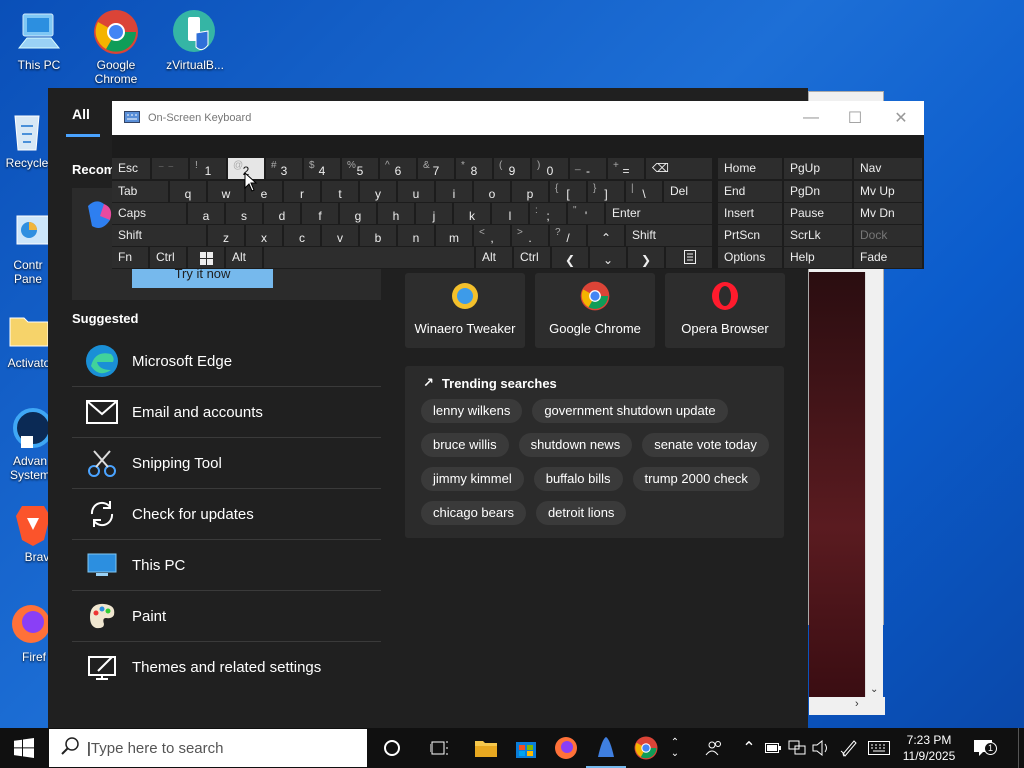 This screenshot has height=768, width=1024. What do you see at coordinates (595, 310) in the screenshot?
I see `quick-app-google-chrome: Google Chrome` at bounding box center [595, 310].